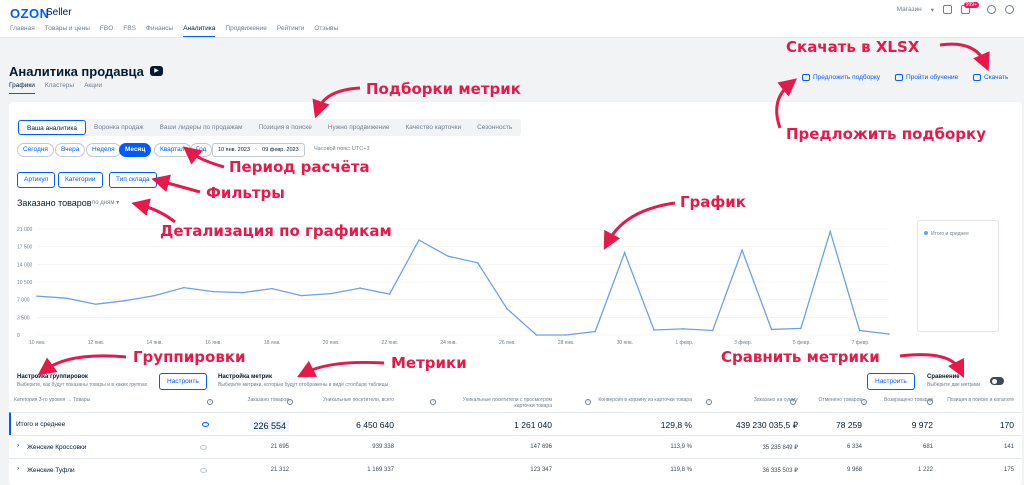 The width and height of the screenshot is (1024, 485). Describe the element at coordinates (991, 9) in the screenshot. I see `help-icon` at that location.